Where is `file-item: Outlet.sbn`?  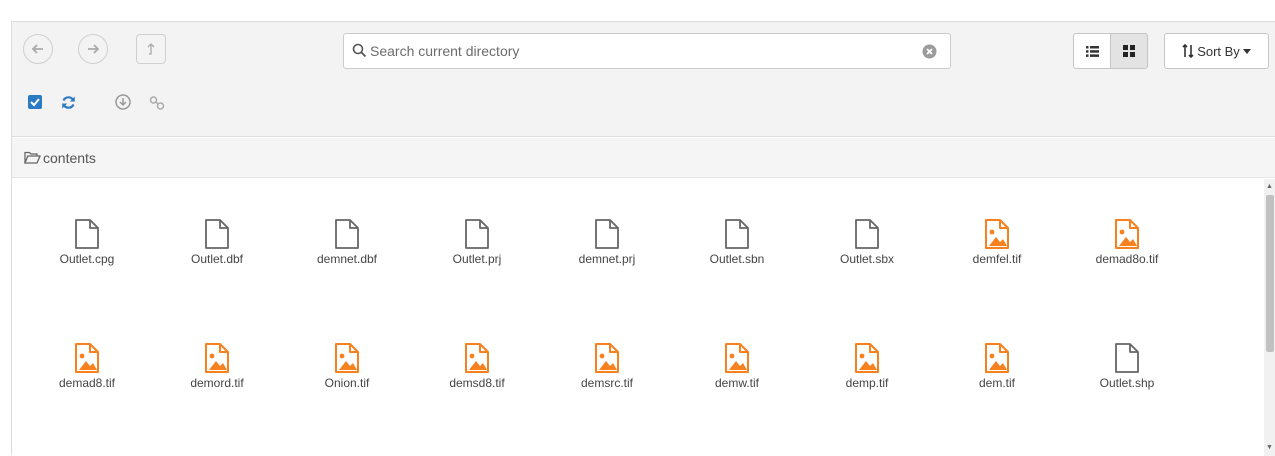
file-item: Outlet.sbn is located at coordinates (737, 242).